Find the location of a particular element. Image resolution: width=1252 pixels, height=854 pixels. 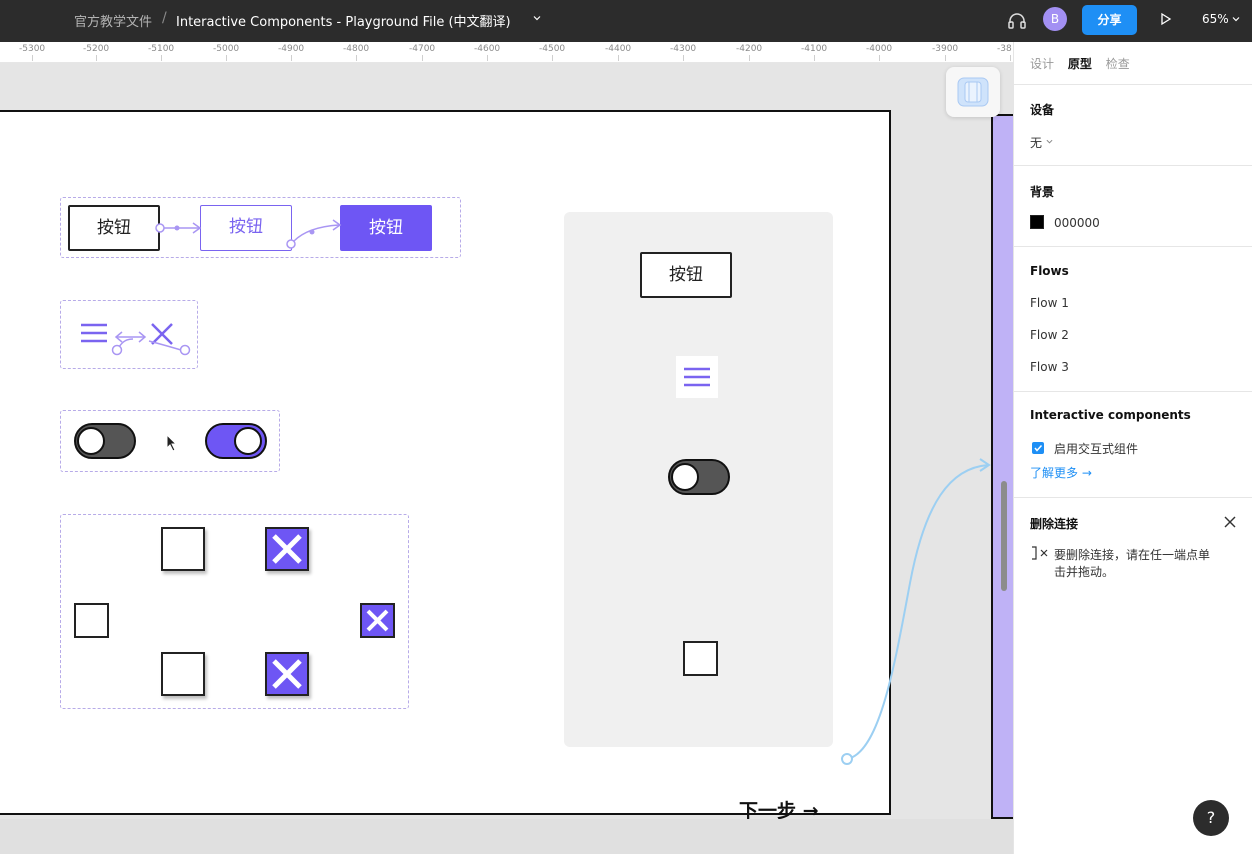

panel-tabs: 设计 原型 检查 is located at coordinates (1085, 63).